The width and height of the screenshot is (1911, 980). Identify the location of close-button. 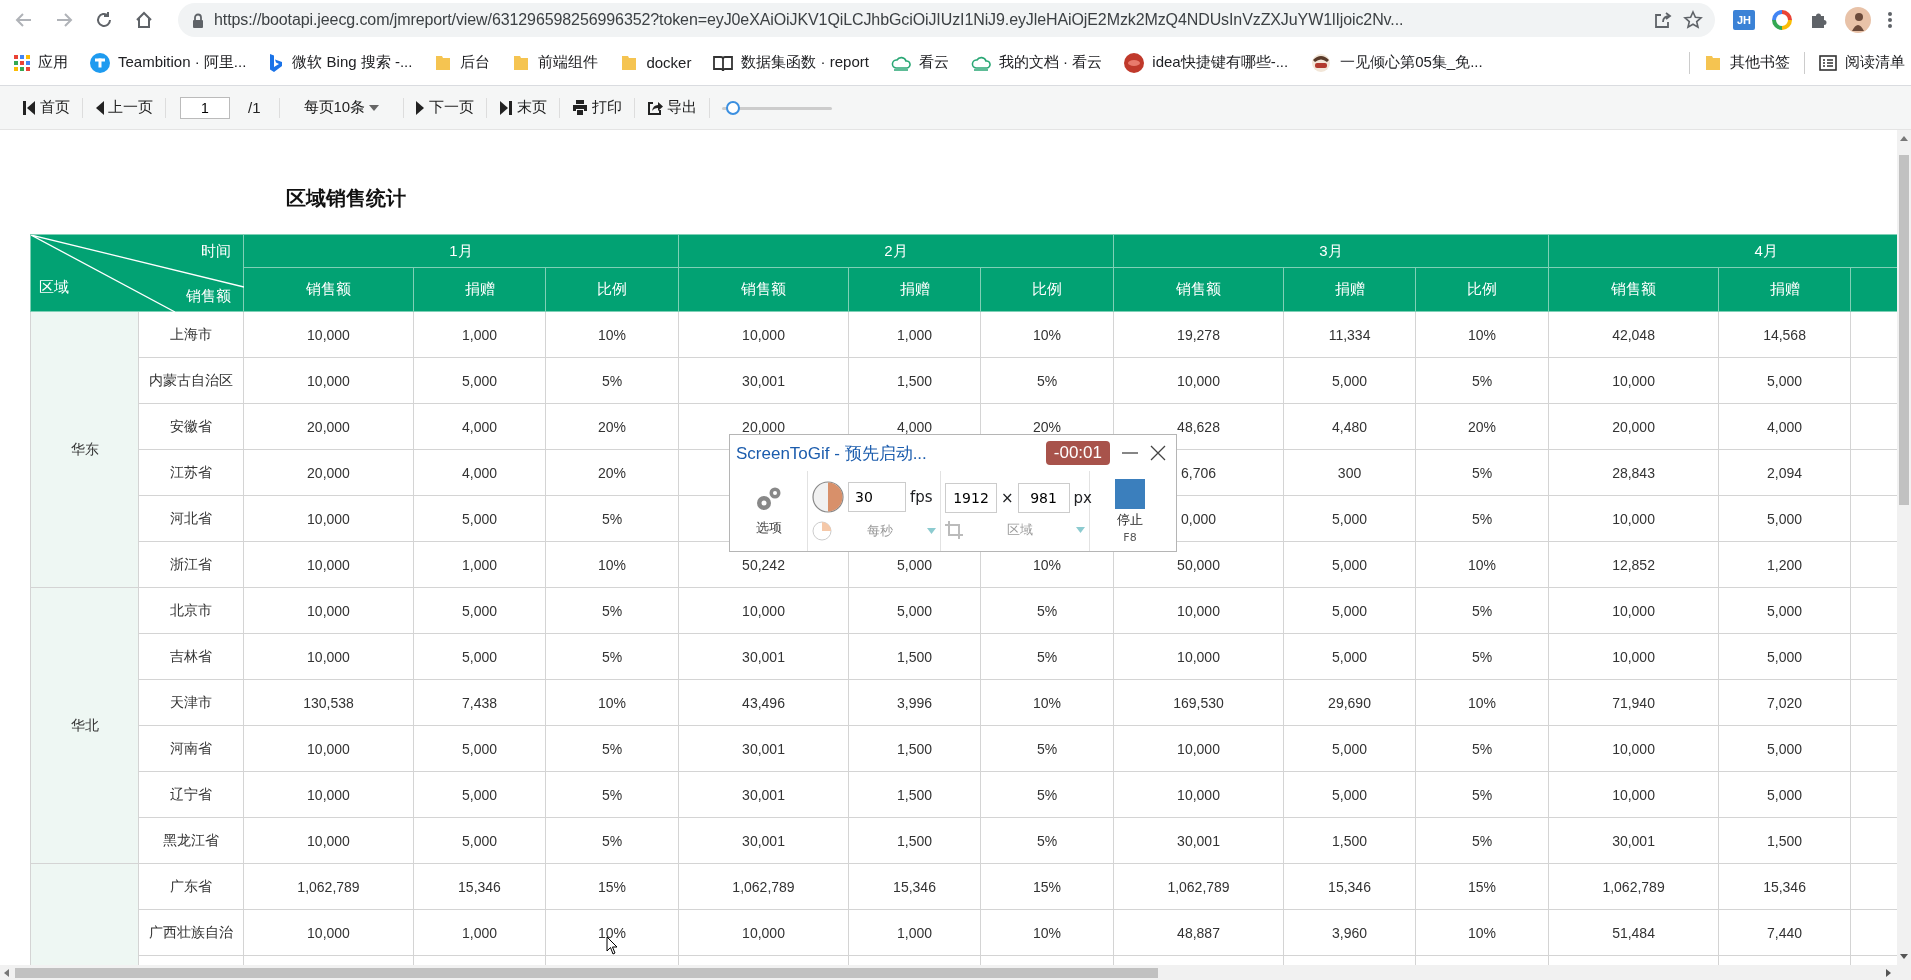
(1158, 453).